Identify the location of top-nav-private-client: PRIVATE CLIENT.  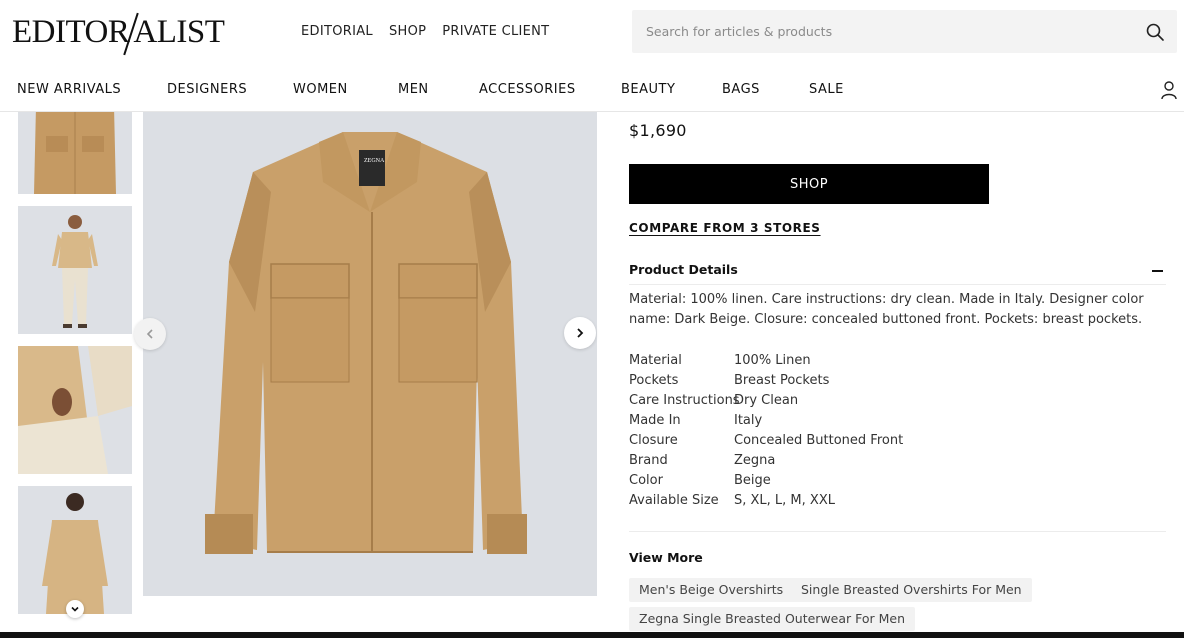
(495, 31).